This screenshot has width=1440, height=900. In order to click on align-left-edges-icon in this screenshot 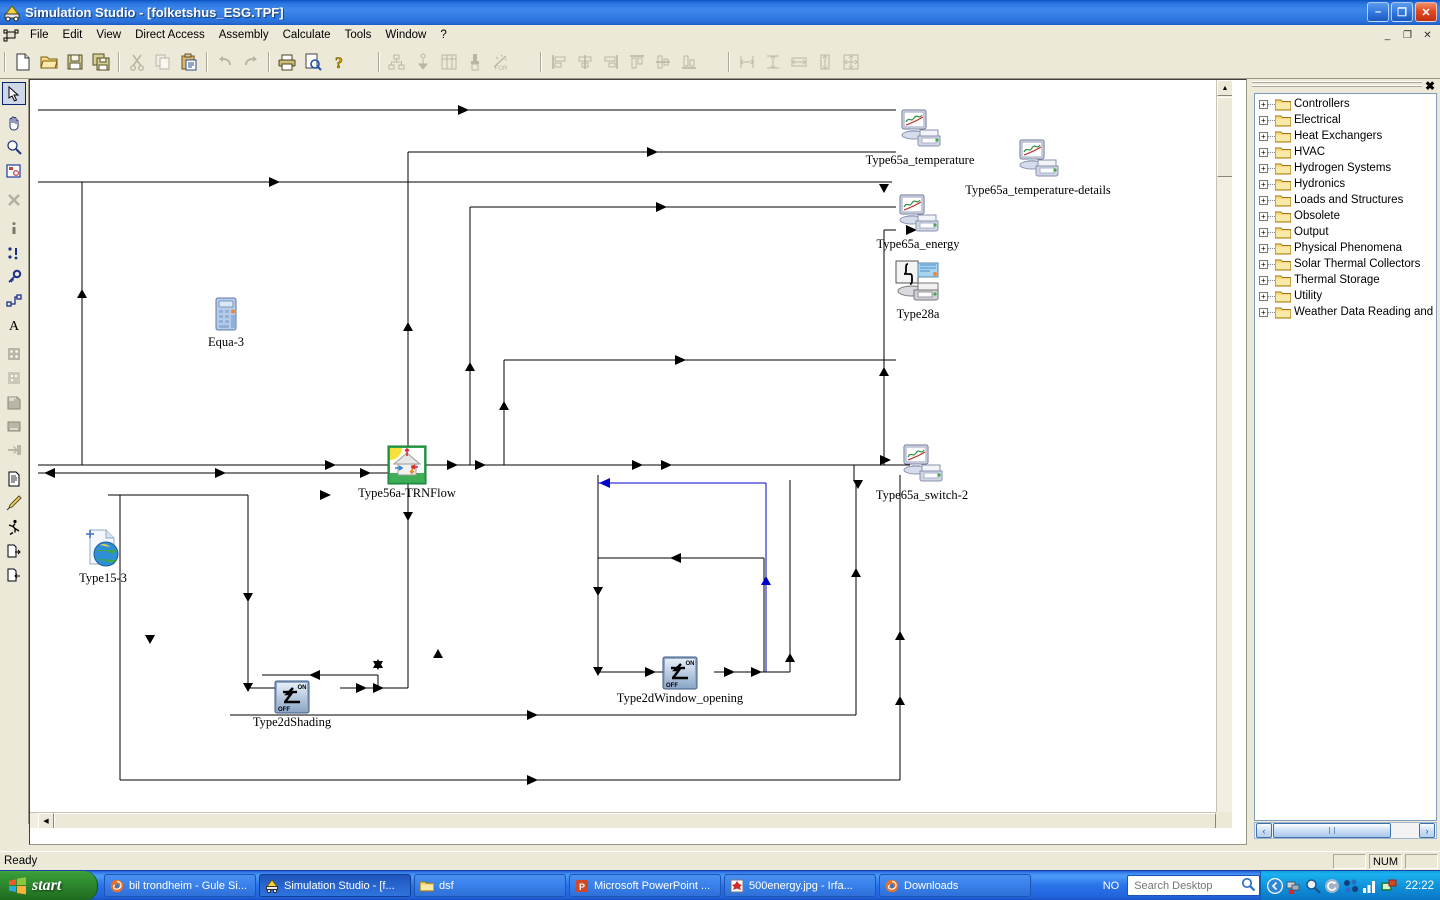, I will do `click(559, 62)`.